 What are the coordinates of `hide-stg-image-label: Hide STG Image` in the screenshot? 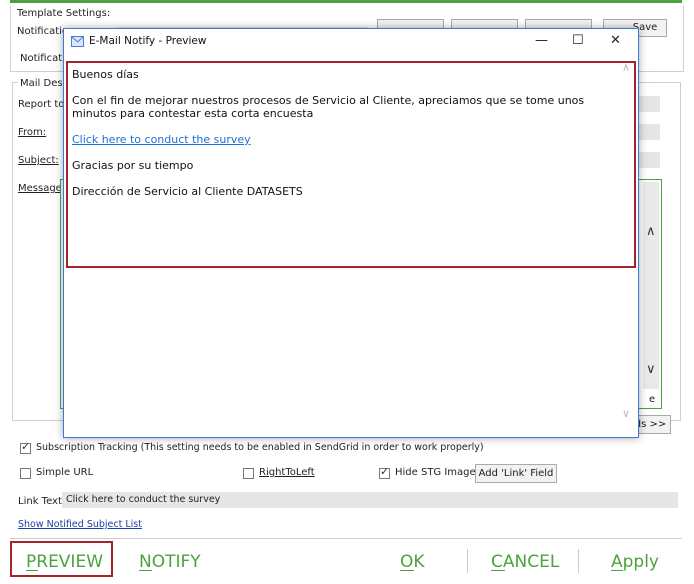 It's located at (435, 472).